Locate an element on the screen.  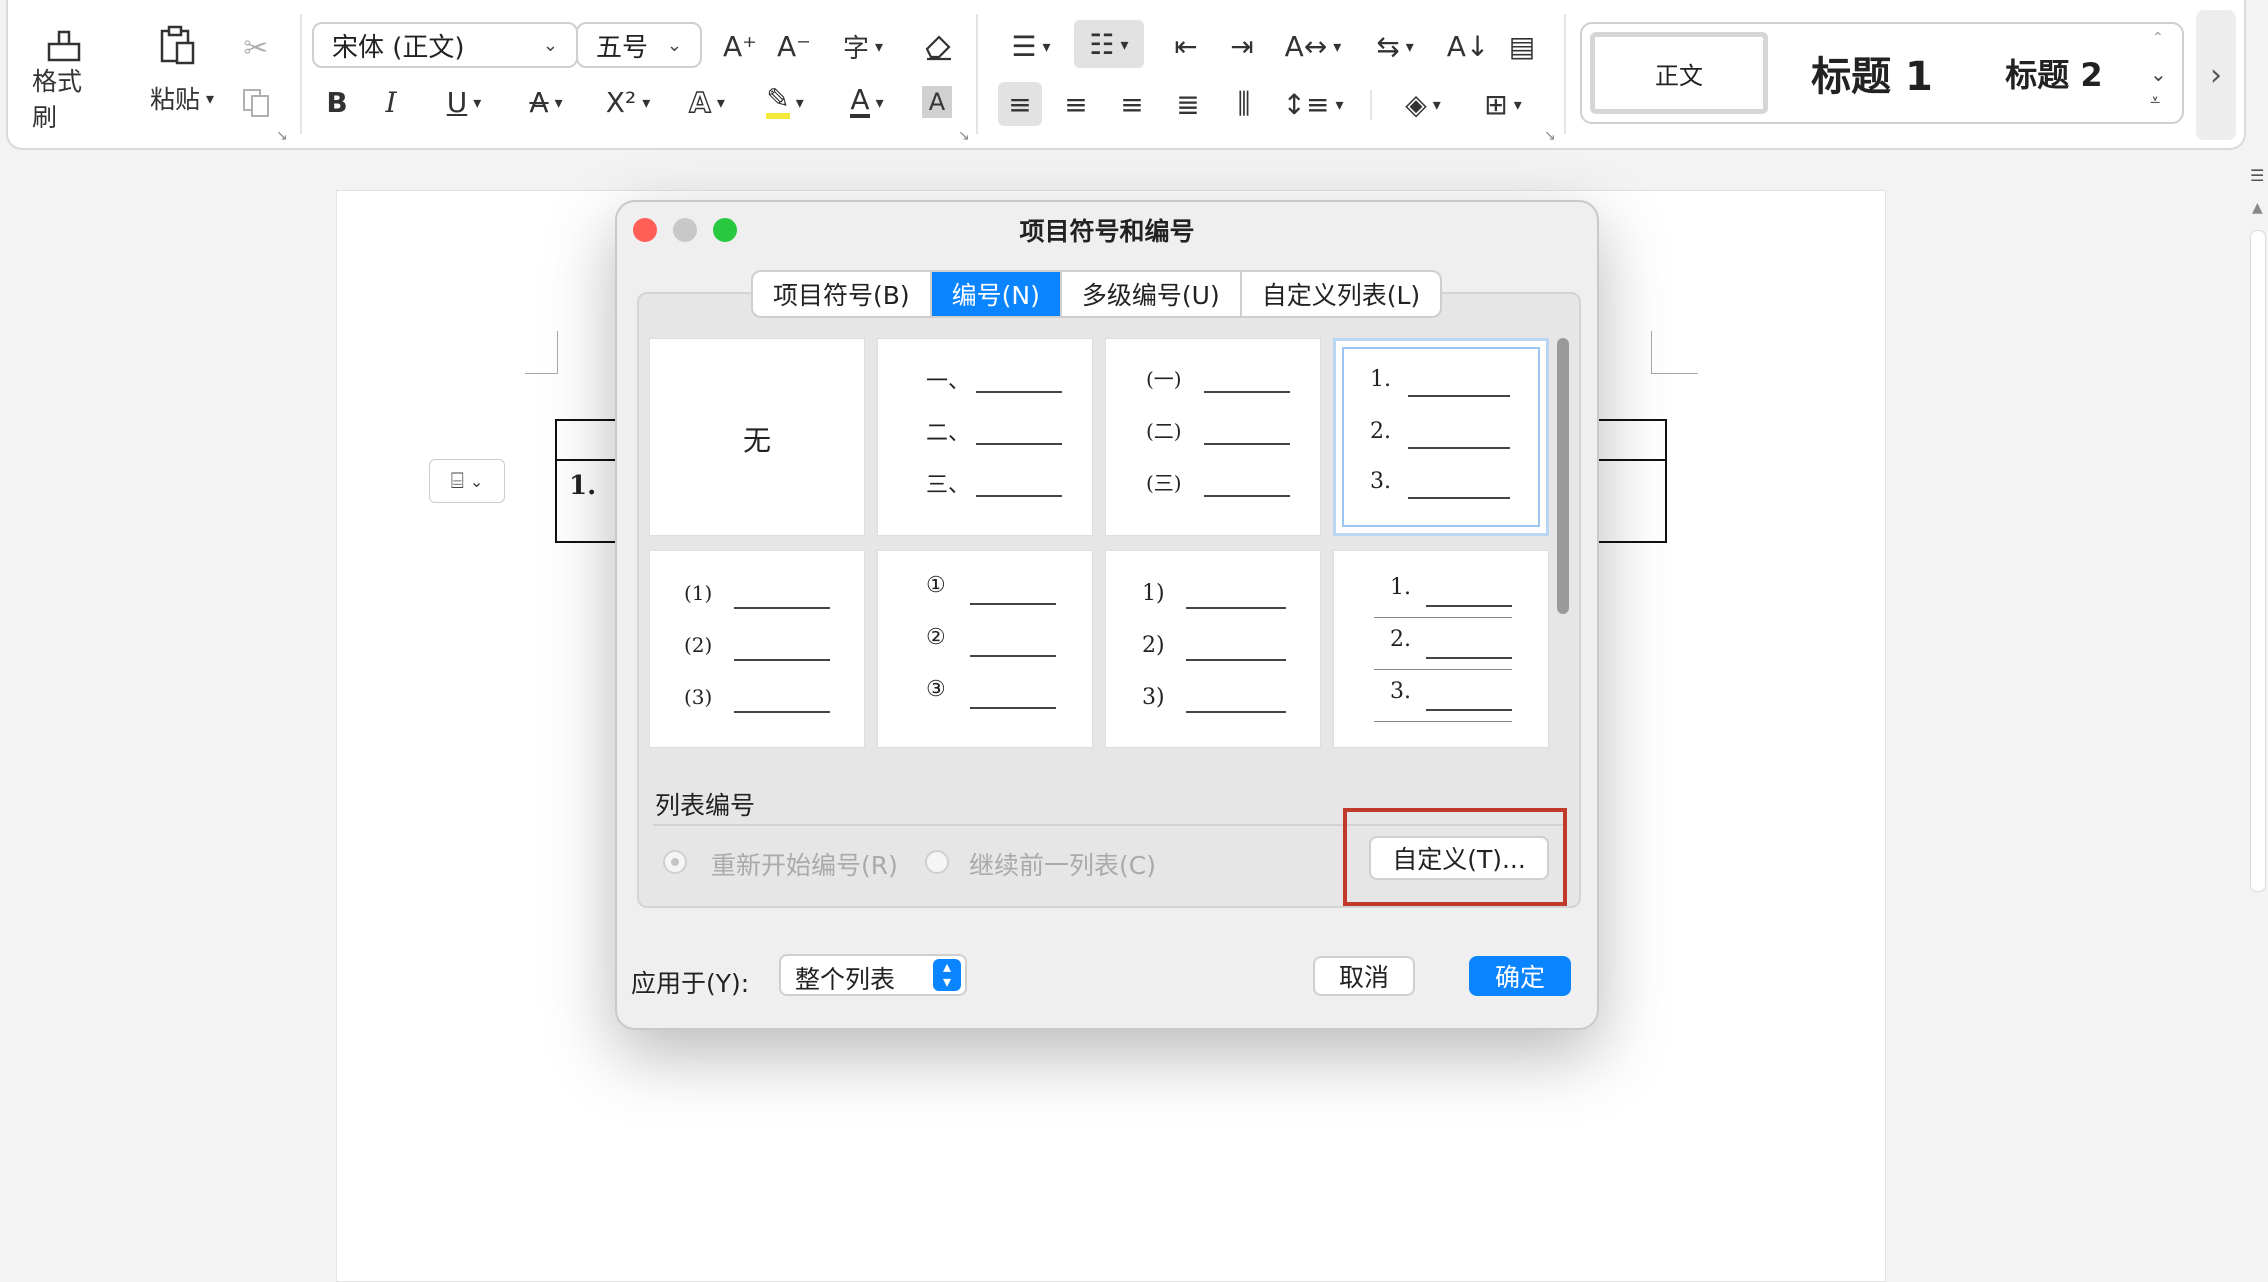
sort-icon: A↓ is located at coordinates (1468, 46).